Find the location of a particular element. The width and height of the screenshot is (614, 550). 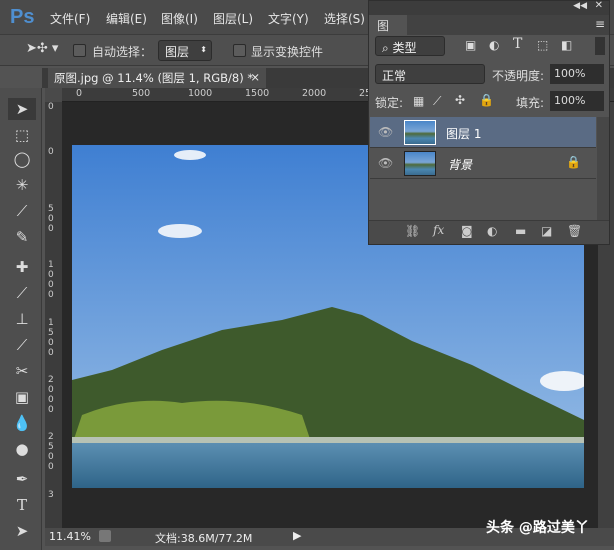

fill-label: 填充: is located at coordinates (530, 103).